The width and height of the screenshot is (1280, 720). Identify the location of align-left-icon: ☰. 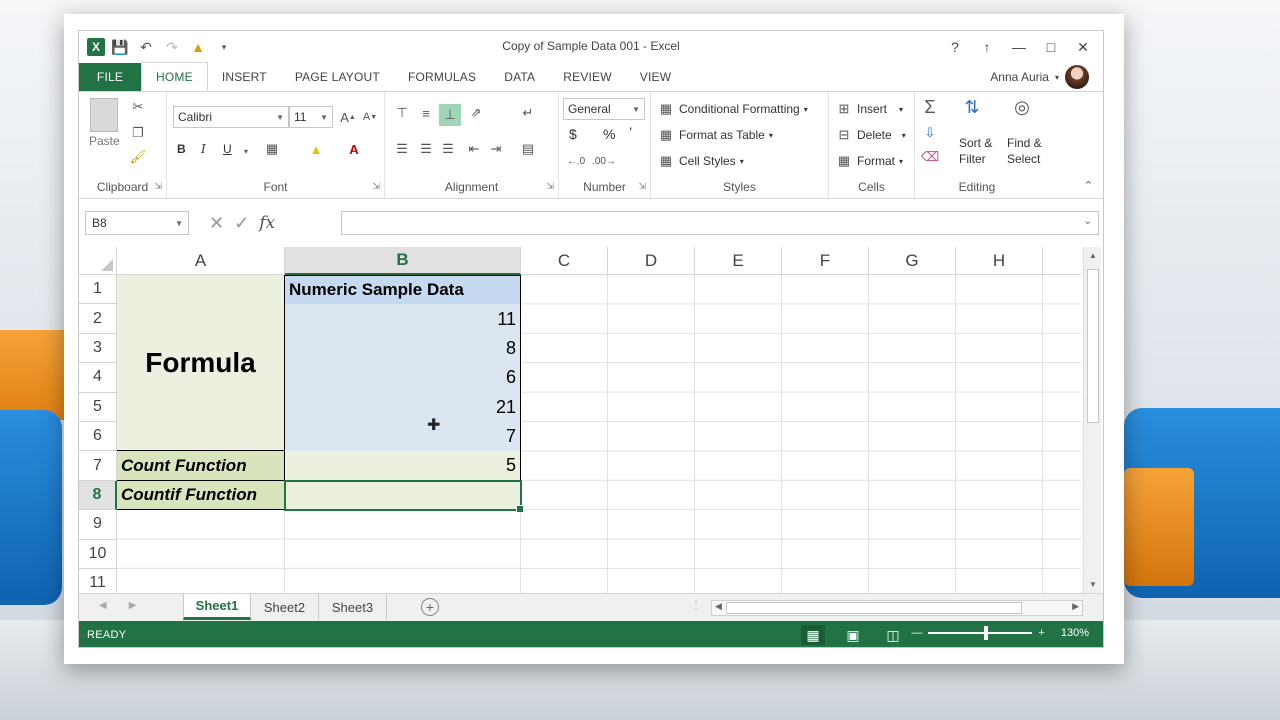
(402, 149).